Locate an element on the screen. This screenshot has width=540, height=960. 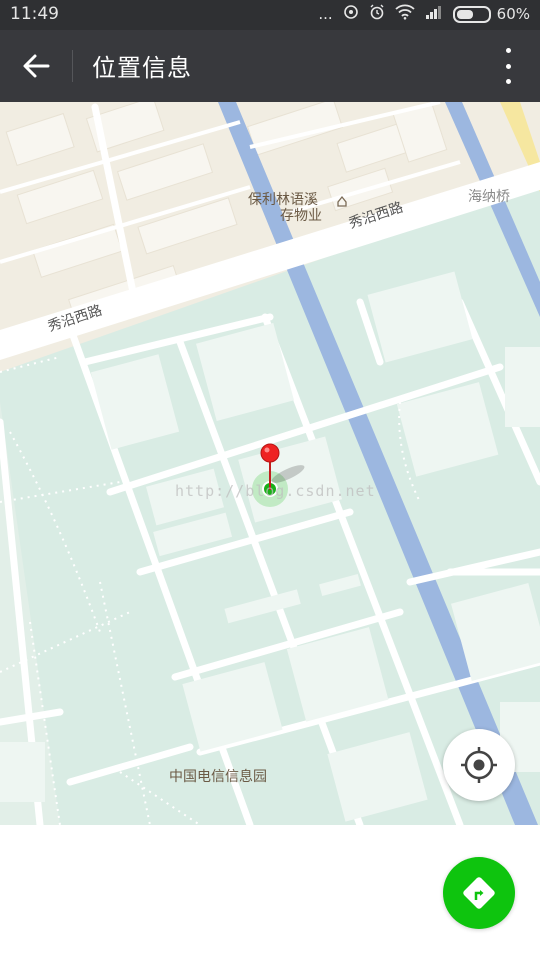
app-bar-divider is located at coordinates (72, 66).